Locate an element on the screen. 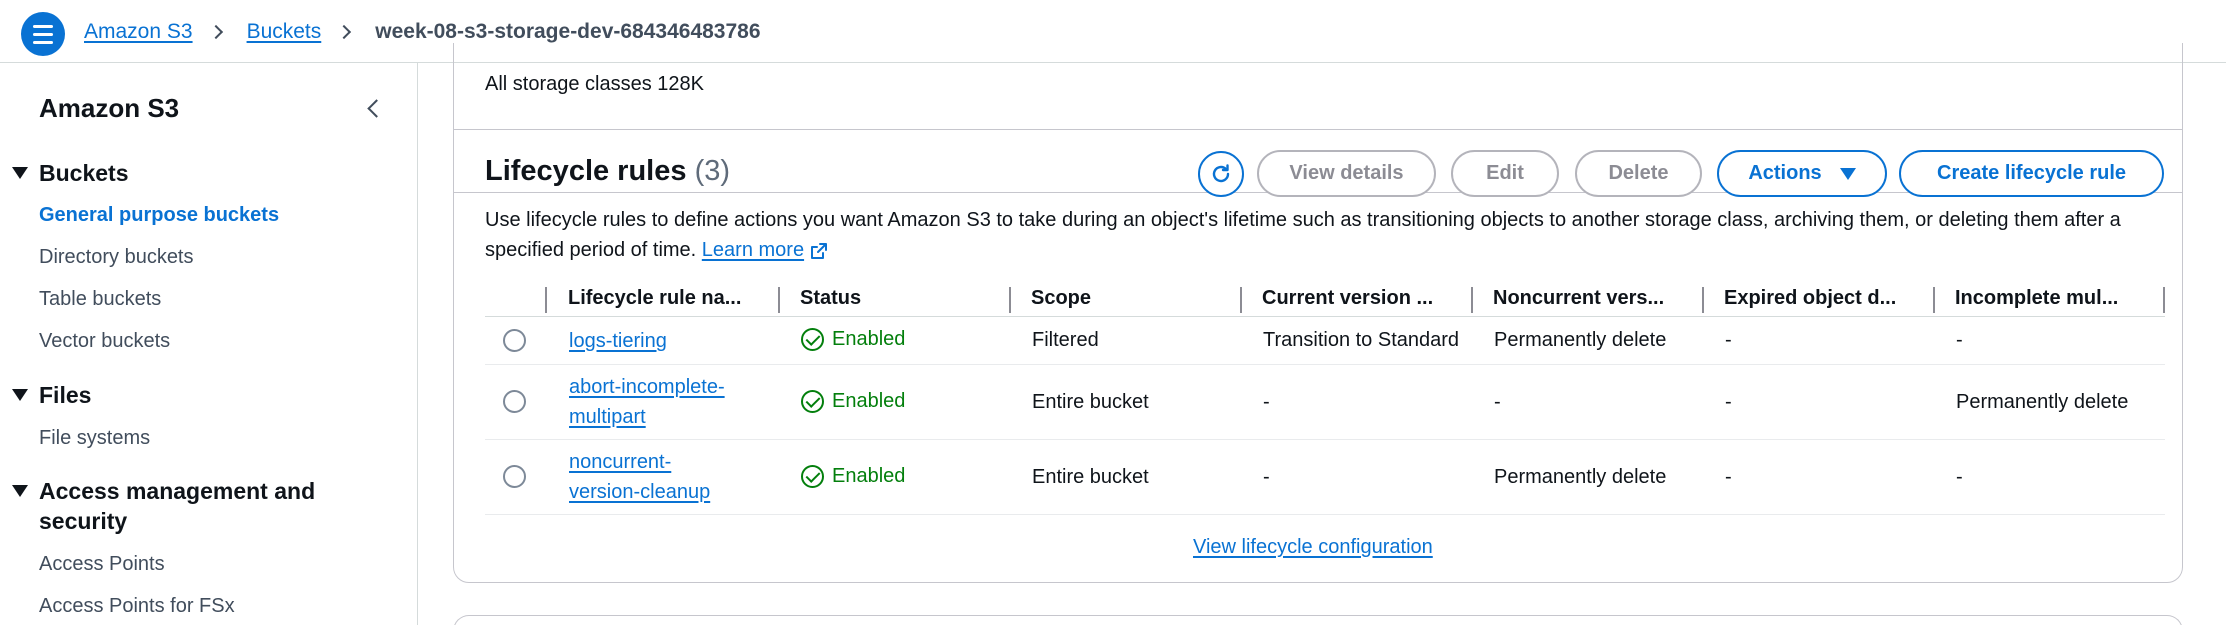  rule-name-line: noncurrent- is located at coordinates (620, 462).